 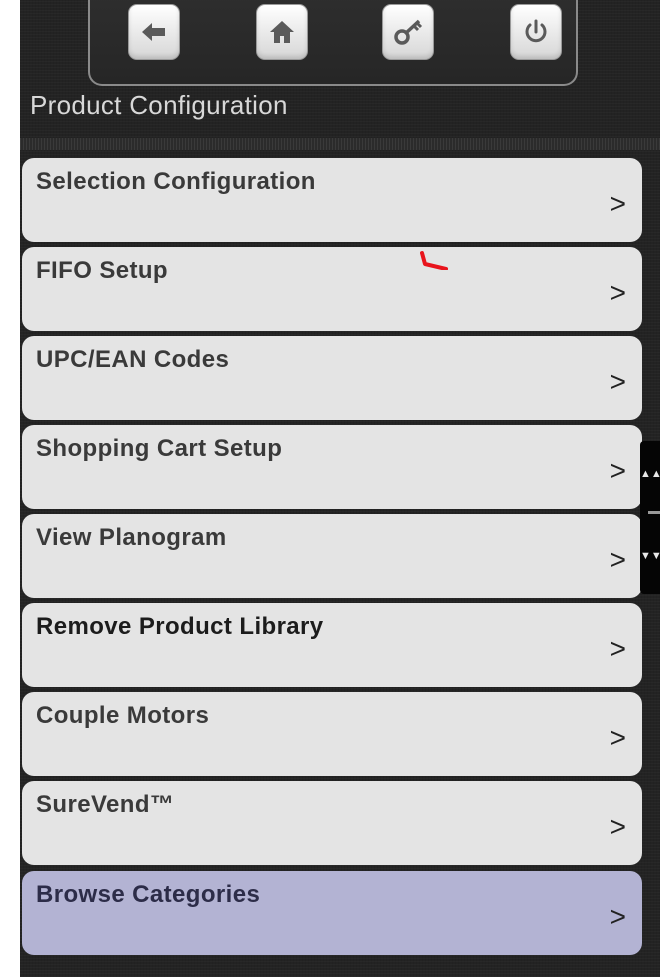 I want to click on menu-item-label: UPC/EAN Codes, so click(x=133, y=359).